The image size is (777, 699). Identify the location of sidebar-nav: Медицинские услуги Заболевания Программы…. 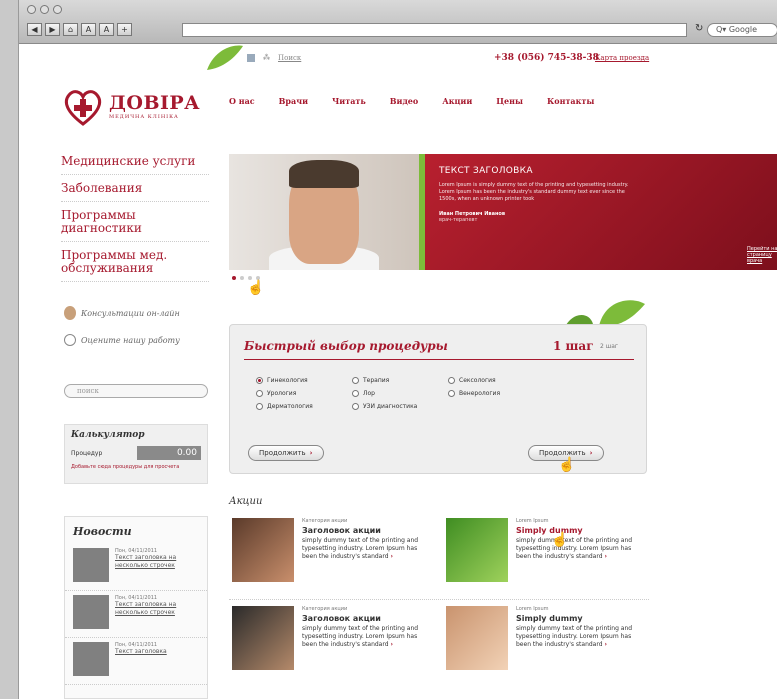
(135, 219).